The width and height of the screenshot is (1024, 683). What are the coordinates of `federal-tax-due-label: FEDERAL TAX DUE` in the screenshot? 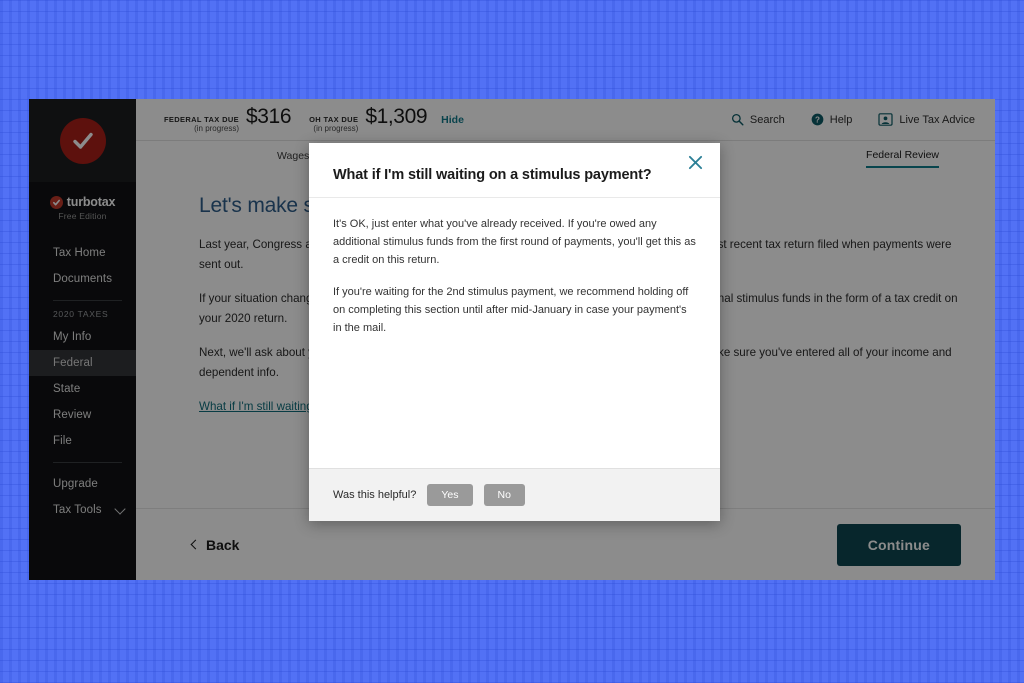 It's located at (201, 119).